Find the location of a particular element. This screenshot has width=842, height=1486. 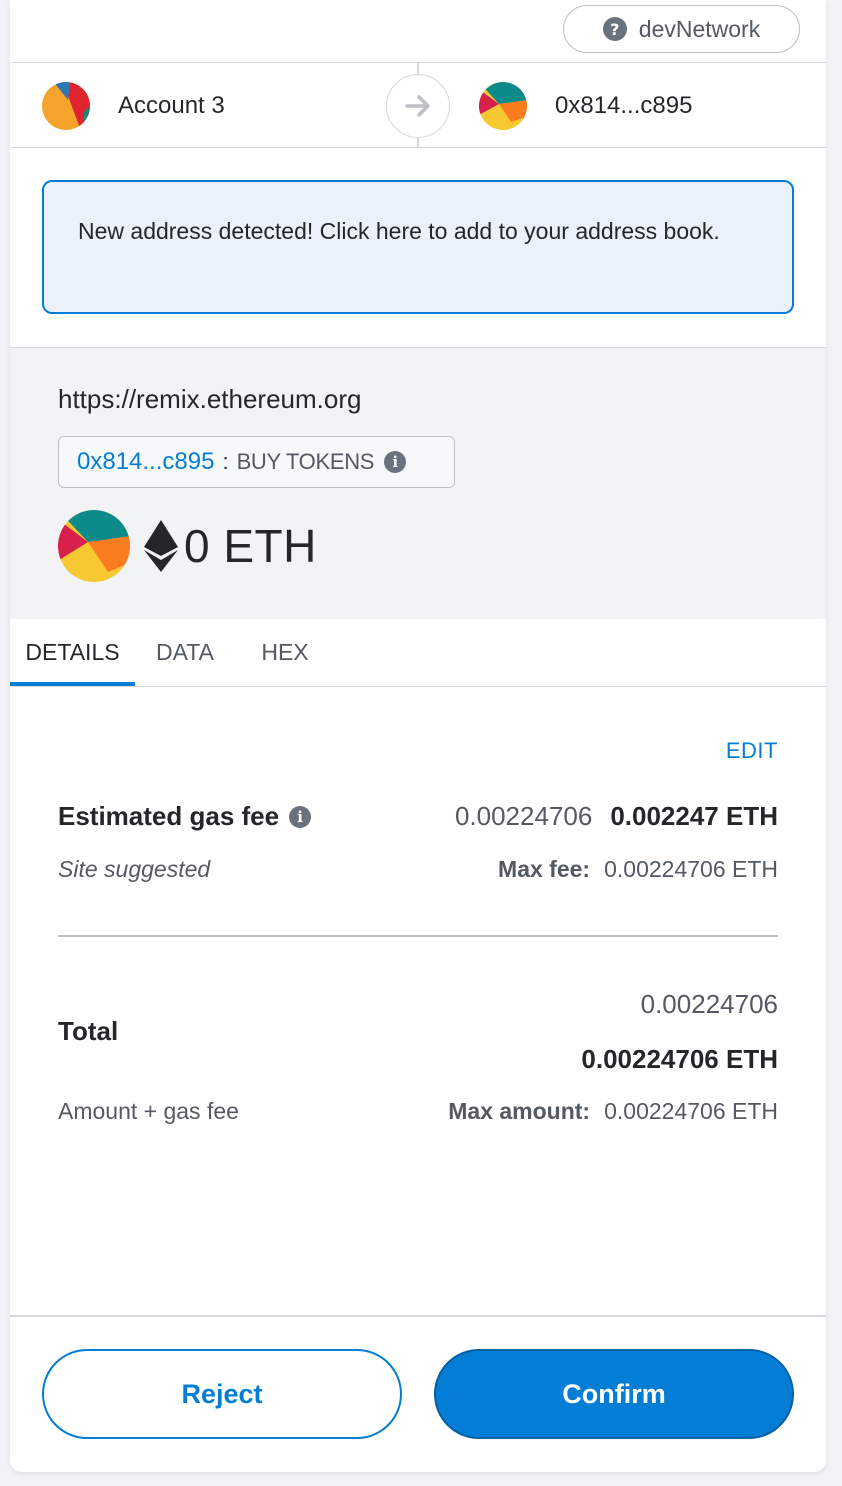

transaction-value-row: 0 ETH is located at coordinates (187, 546).